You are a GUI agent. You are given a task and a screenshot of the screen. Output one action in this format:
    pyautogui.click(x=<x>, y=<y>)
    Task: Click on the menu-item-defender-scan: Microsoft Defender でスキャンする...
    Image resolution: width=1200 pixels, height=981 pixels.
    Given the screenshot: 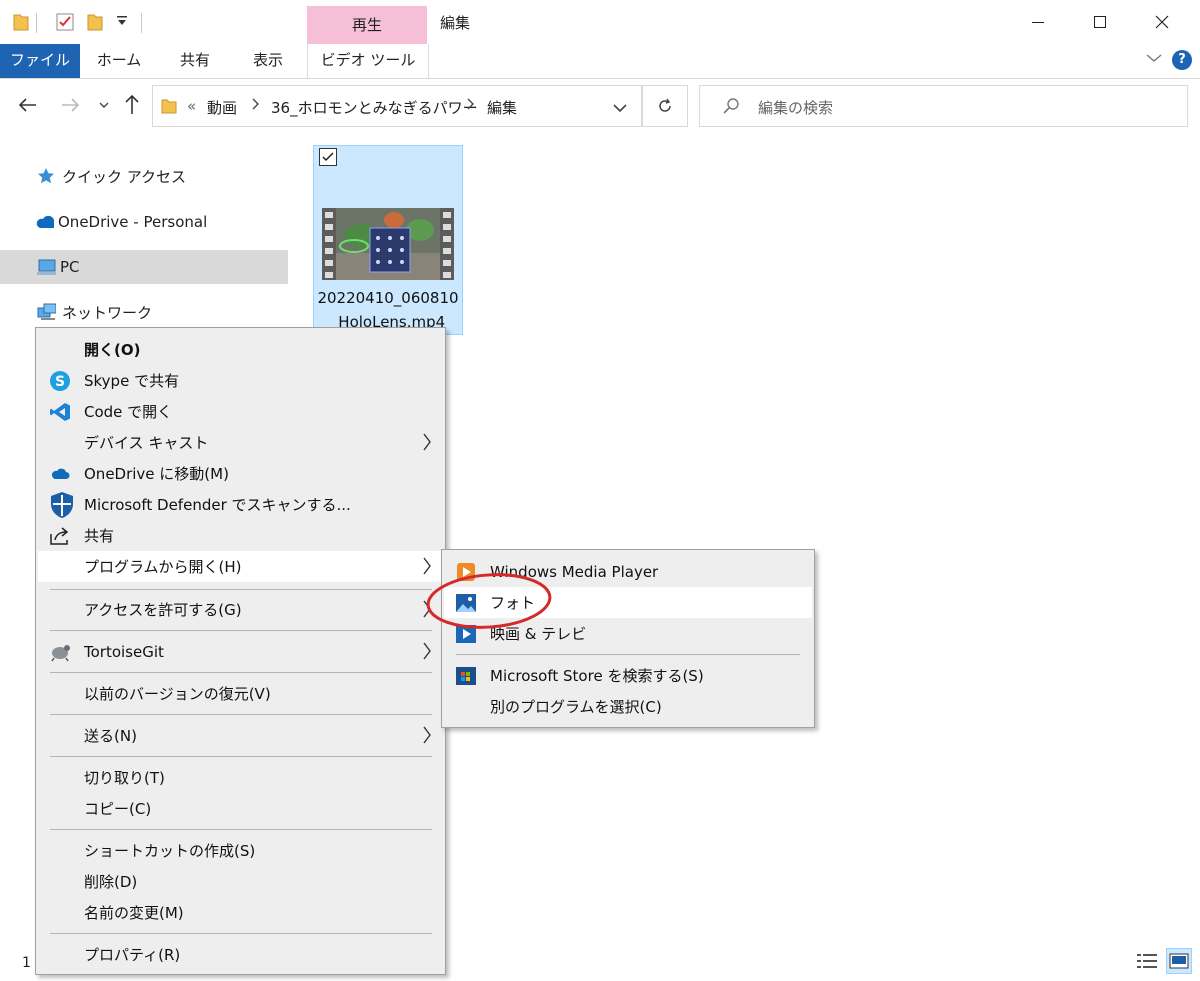 What is the action you would take?
    pyautogui.click(x=240, y=504)
    